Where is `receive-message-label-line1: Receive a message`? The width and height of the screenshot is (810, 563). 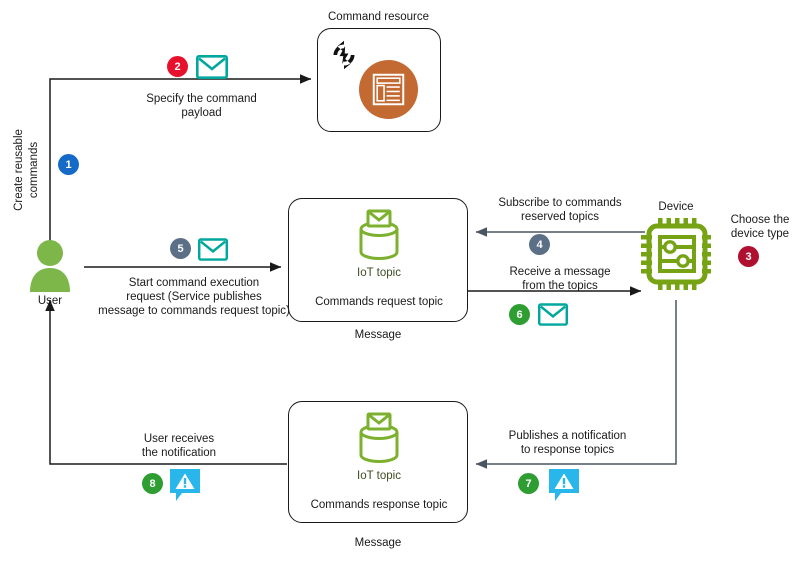 receive-message-label-line1: Receive a message is located at coordinates (560, 272).